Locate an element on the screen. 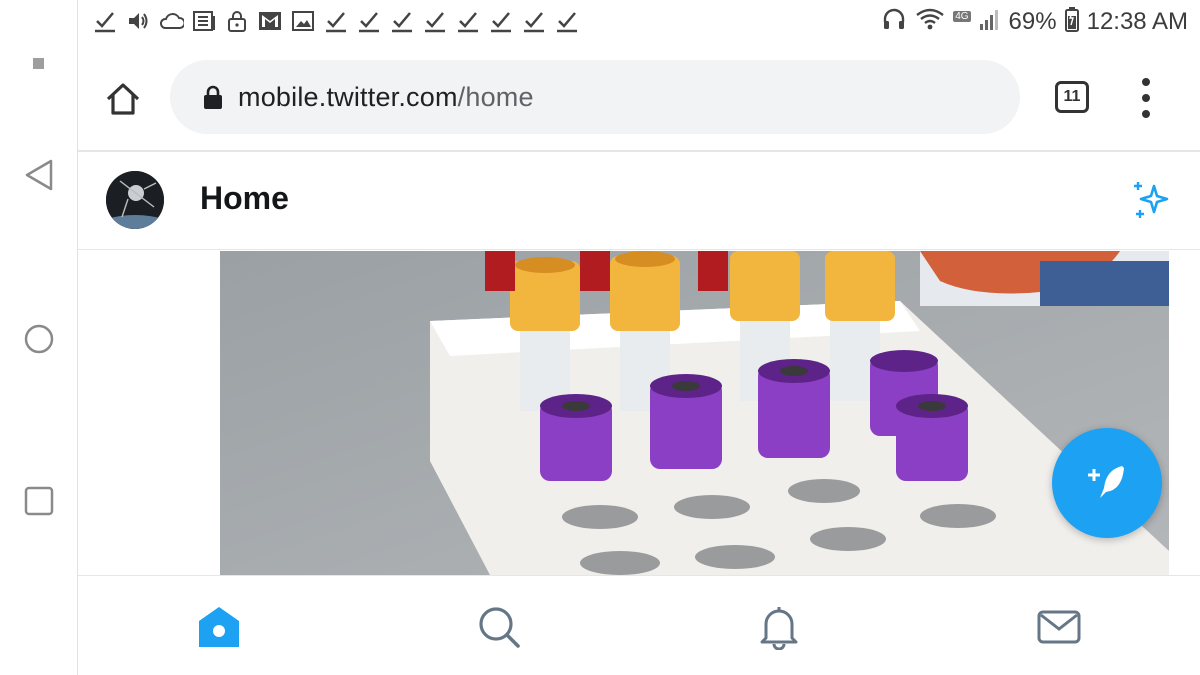 The width and height of the screenshot is (1200, 675). notifications-icon is located at coordinates (779, 627).